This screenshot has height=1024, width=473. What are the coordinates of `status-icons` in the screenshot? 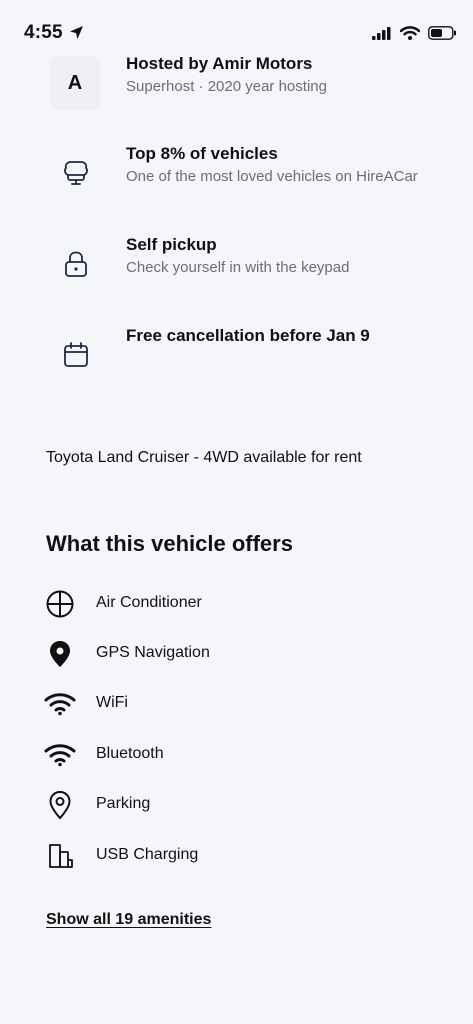 It's located at (414, 35).